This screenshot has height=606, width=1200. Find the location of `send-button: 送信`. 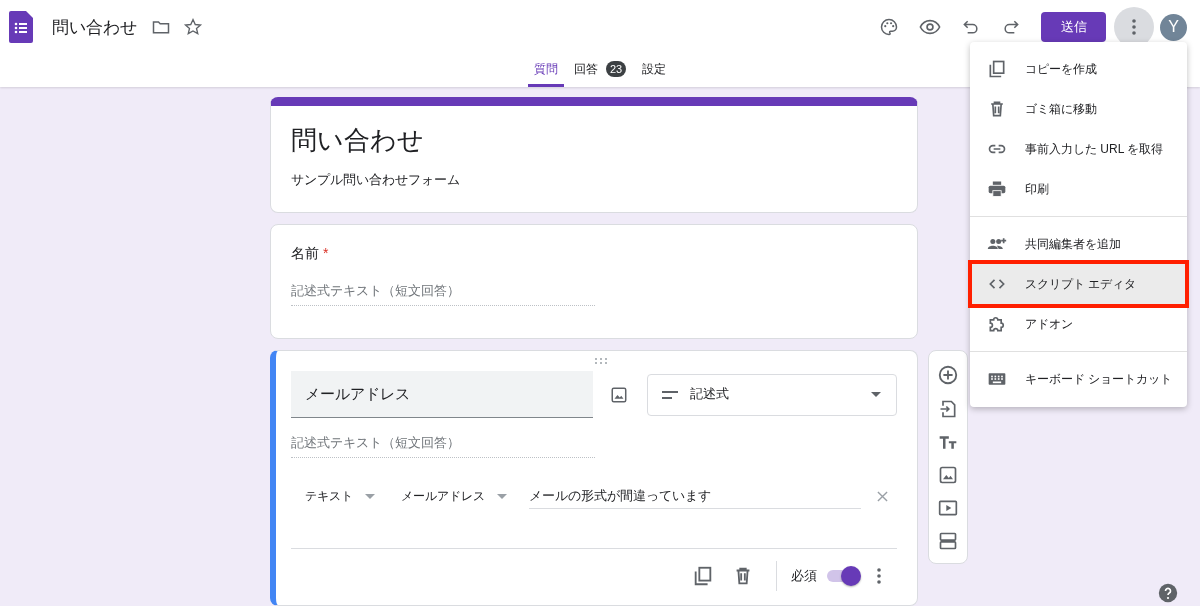

send-button: 送信 is located at coordinates (1073, 27).